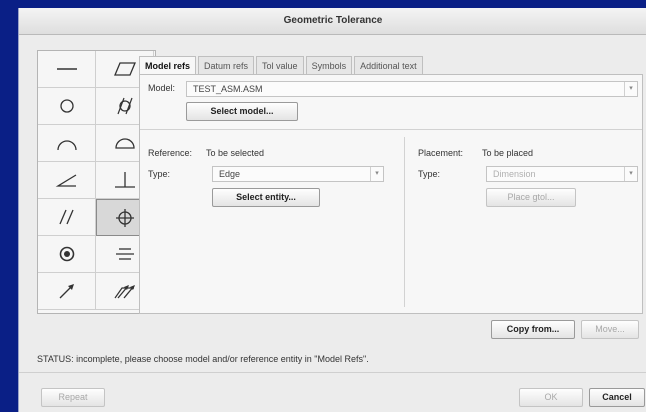 The image size is (646, 412). Describe the element at coordinates (162, 88) in the screenshot. I see `model-label: Model:` at that location.